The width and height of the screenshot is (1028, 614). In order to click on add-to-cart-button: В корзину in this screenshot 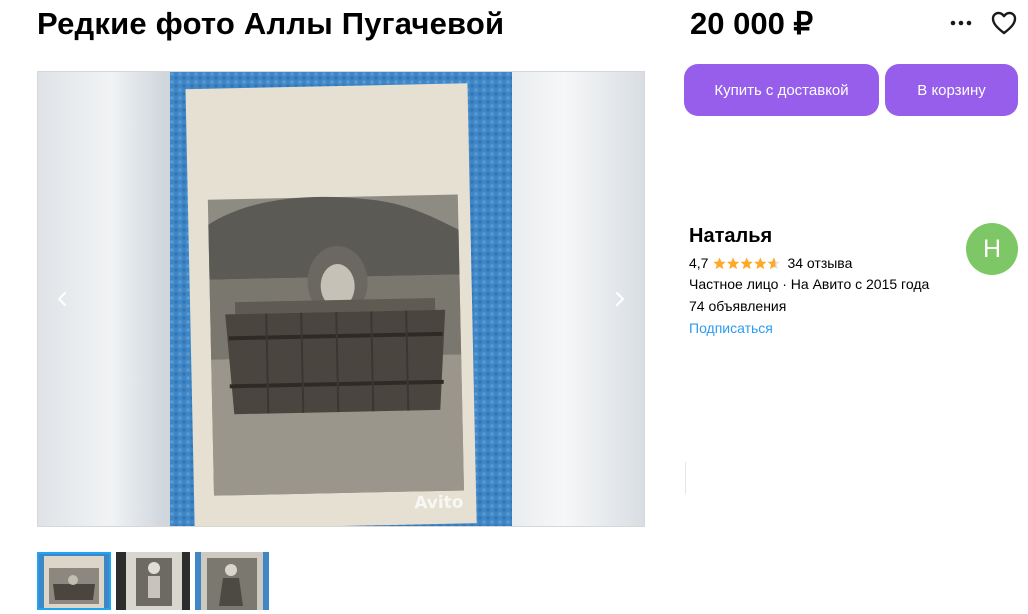, I will do `click(951, 90)`.